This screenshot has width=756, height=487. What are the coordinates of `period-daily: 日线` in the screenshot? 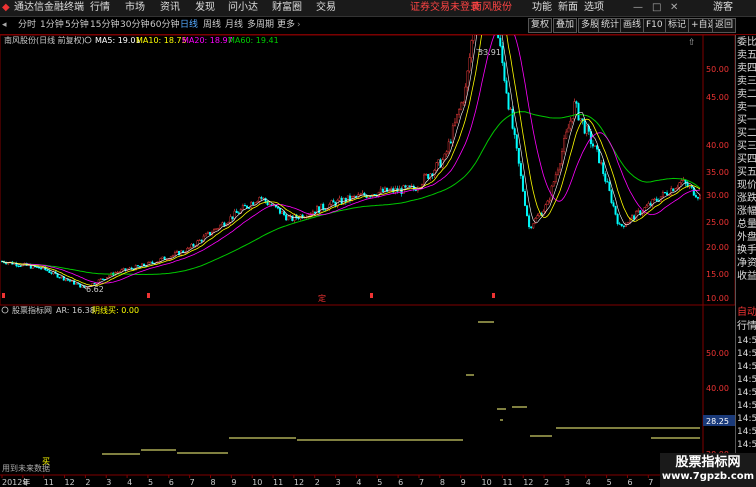 It's located at (189, 25).